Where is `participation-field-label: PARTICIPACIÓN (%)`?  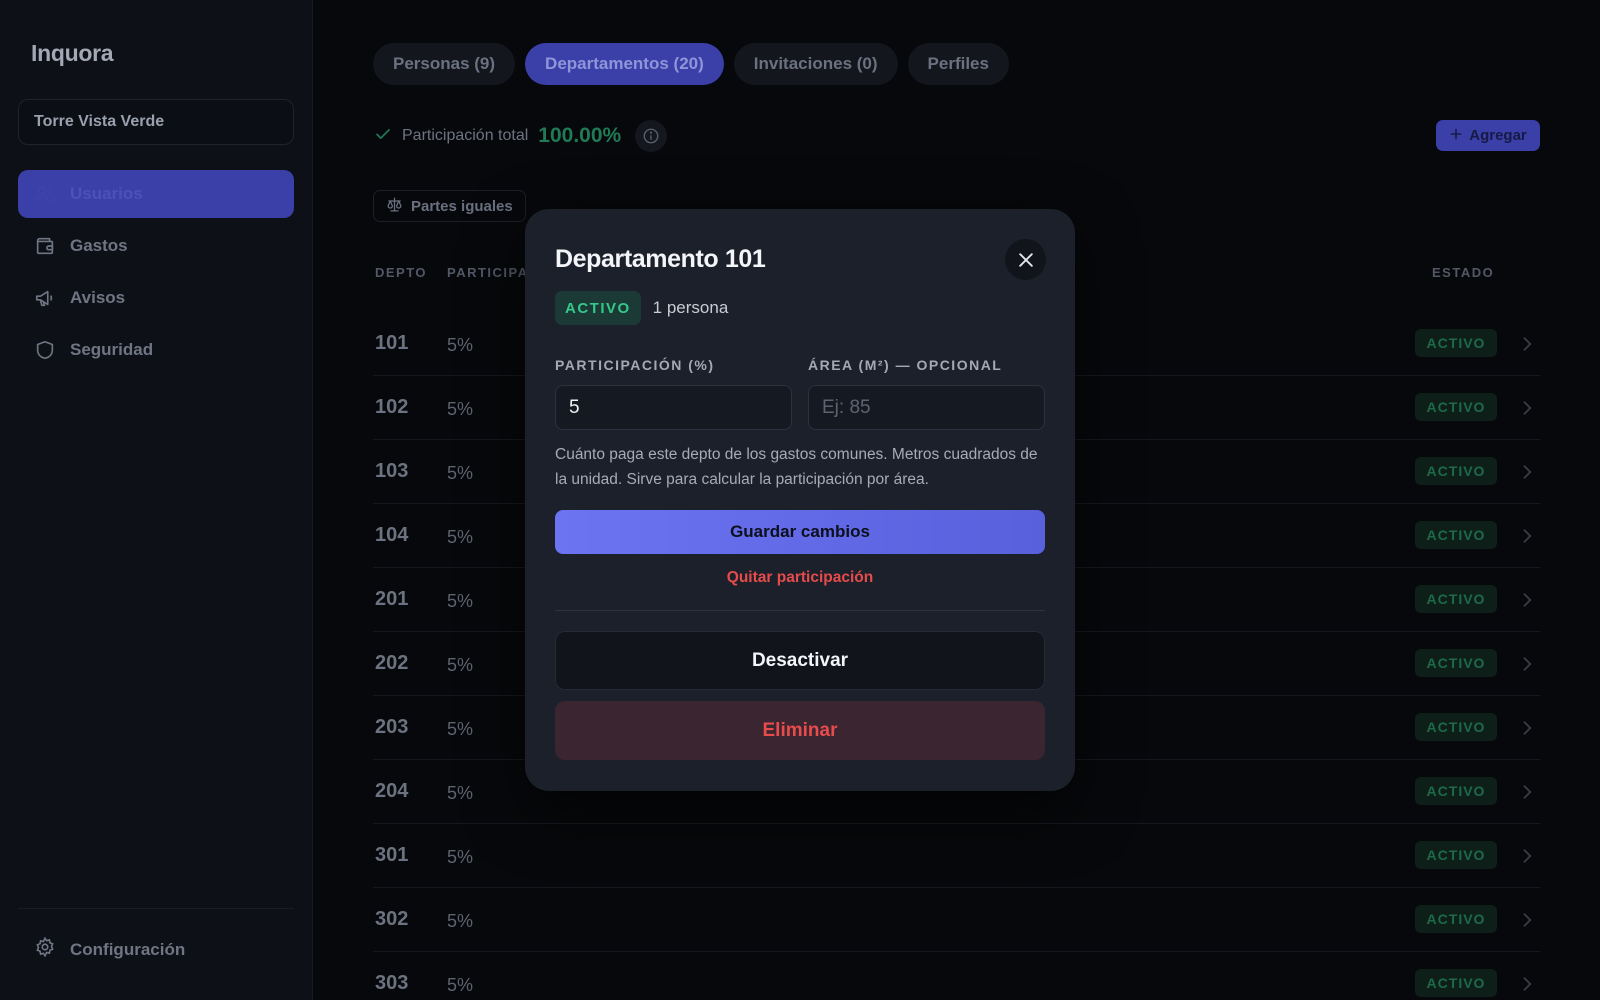
participation-field-label: PARTICIPACIÓN (%) is located at coordinates (635, 365).